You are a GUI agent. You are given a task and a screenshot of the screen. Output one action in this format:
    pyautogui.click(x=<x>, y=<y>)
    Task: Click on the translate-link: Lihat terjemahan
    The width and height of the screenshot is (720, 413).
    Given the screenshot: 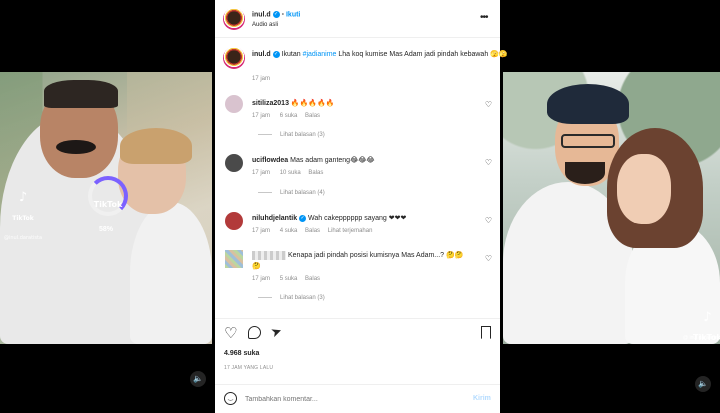 What is the action you would take?
    pyautogui.click(x=350, y=231)
    